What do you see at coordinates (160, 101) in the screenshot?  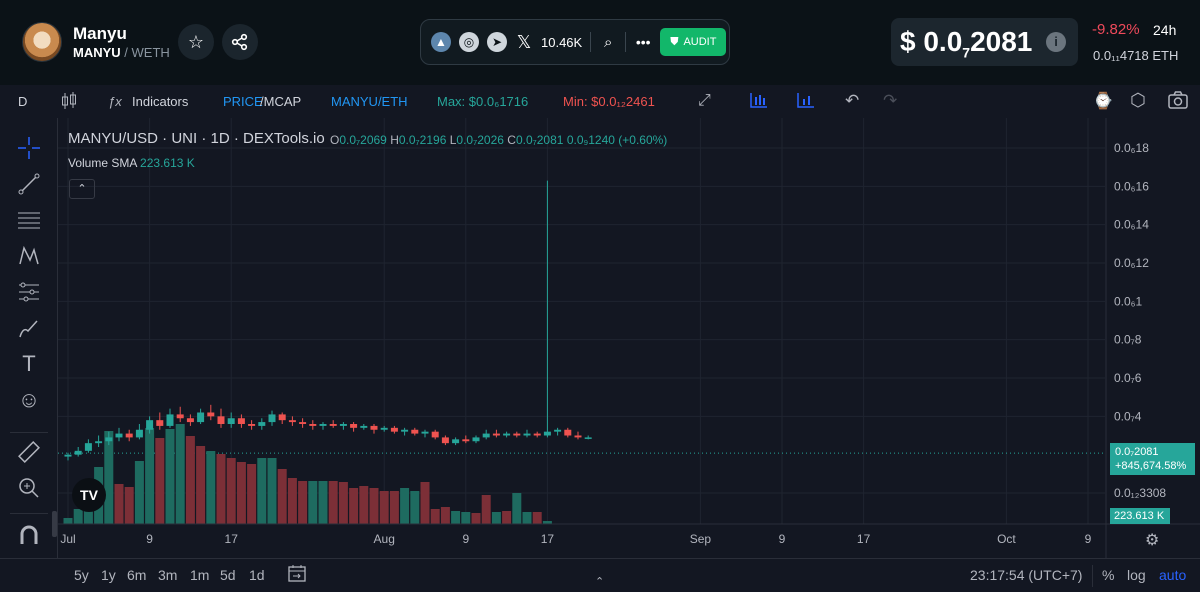 I see `indicators-button: Indicators` at bounding box center [160, 101].